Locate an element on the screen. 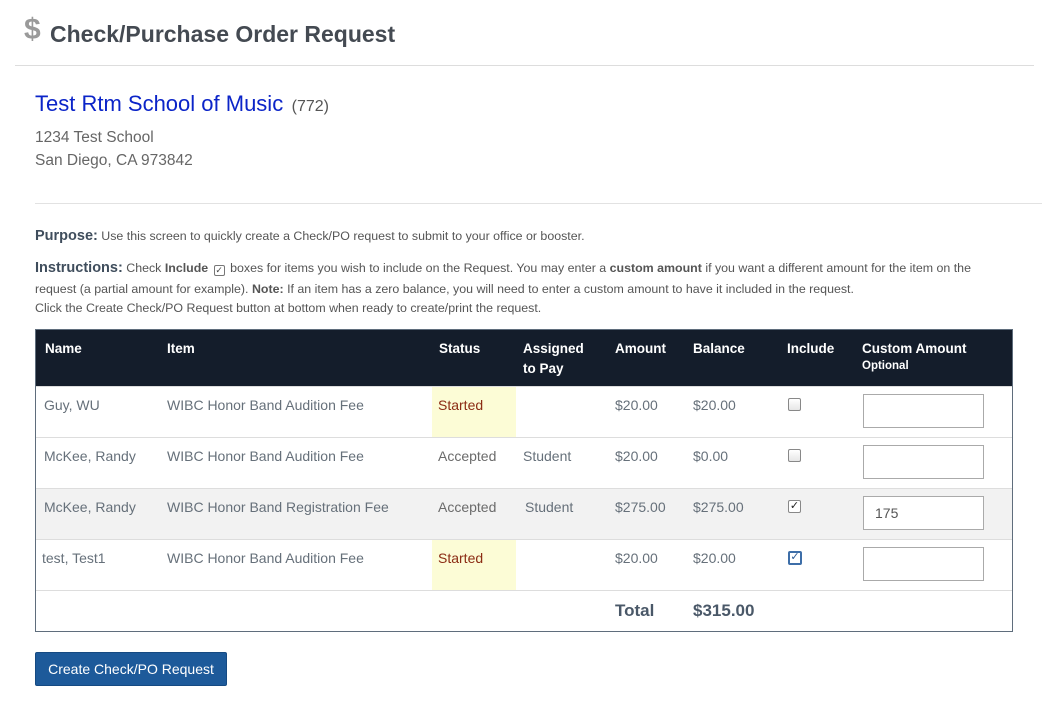 This screenshot has width=1042, height=703. col-header-assigned: Assigned to Pay is located at coordinates (553, 359).